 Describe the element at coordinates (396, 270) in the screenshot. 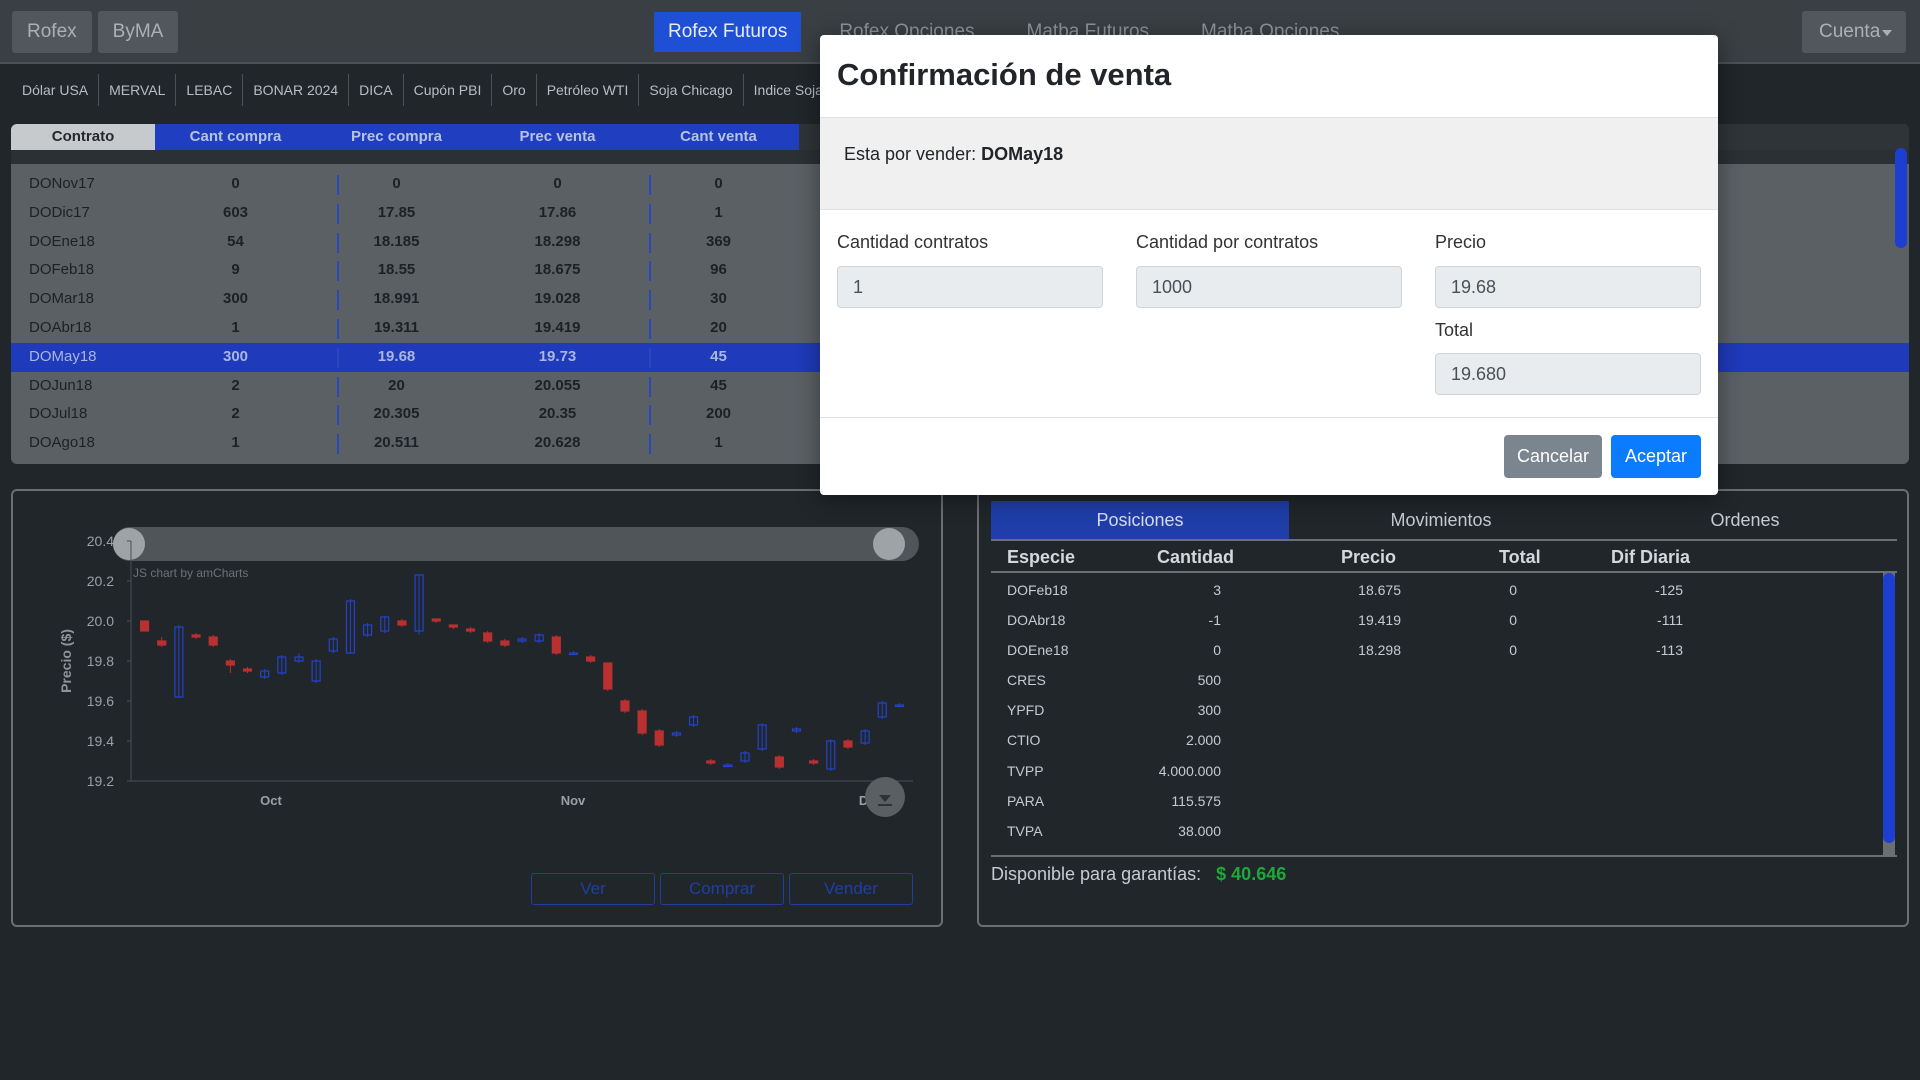

I see `cell-prec-compra: 18.55` at that location.